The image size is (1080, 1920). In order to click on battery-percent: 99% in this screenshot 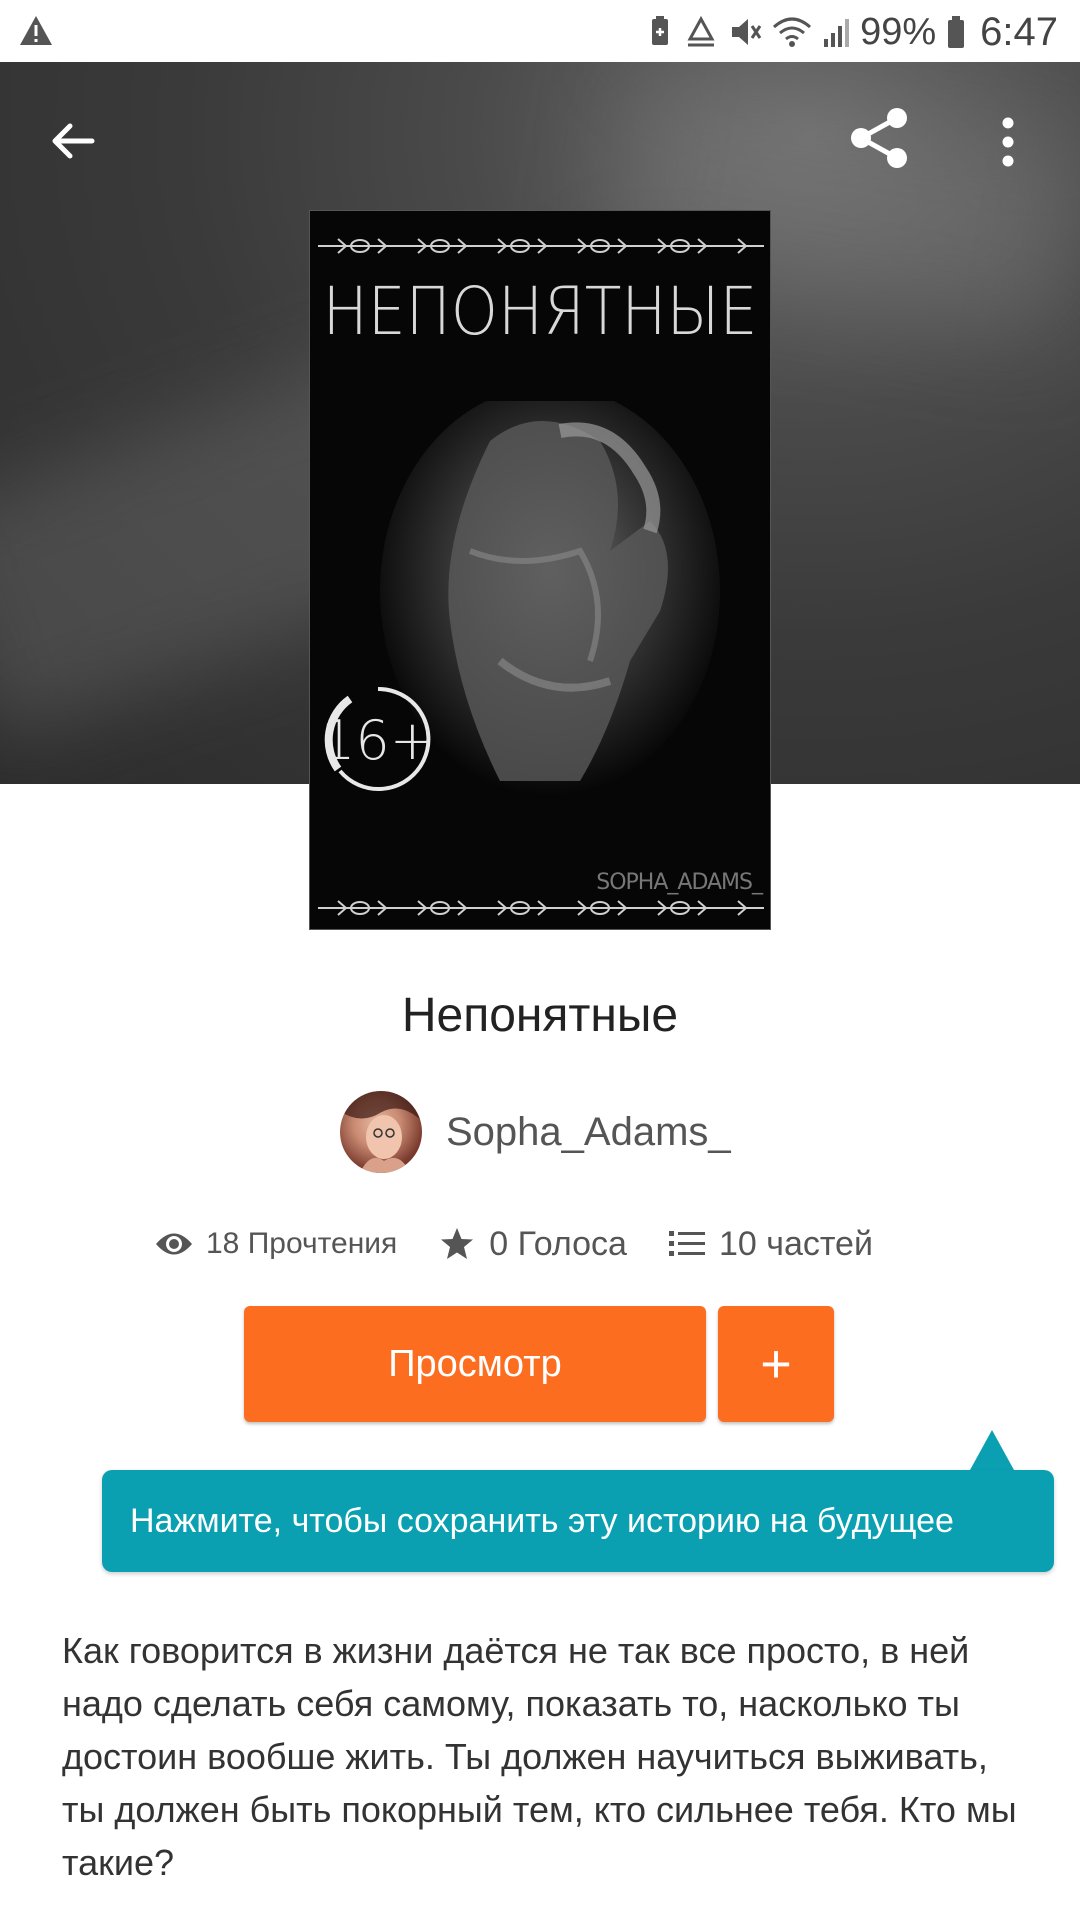, I will do `click(898, 31)`.